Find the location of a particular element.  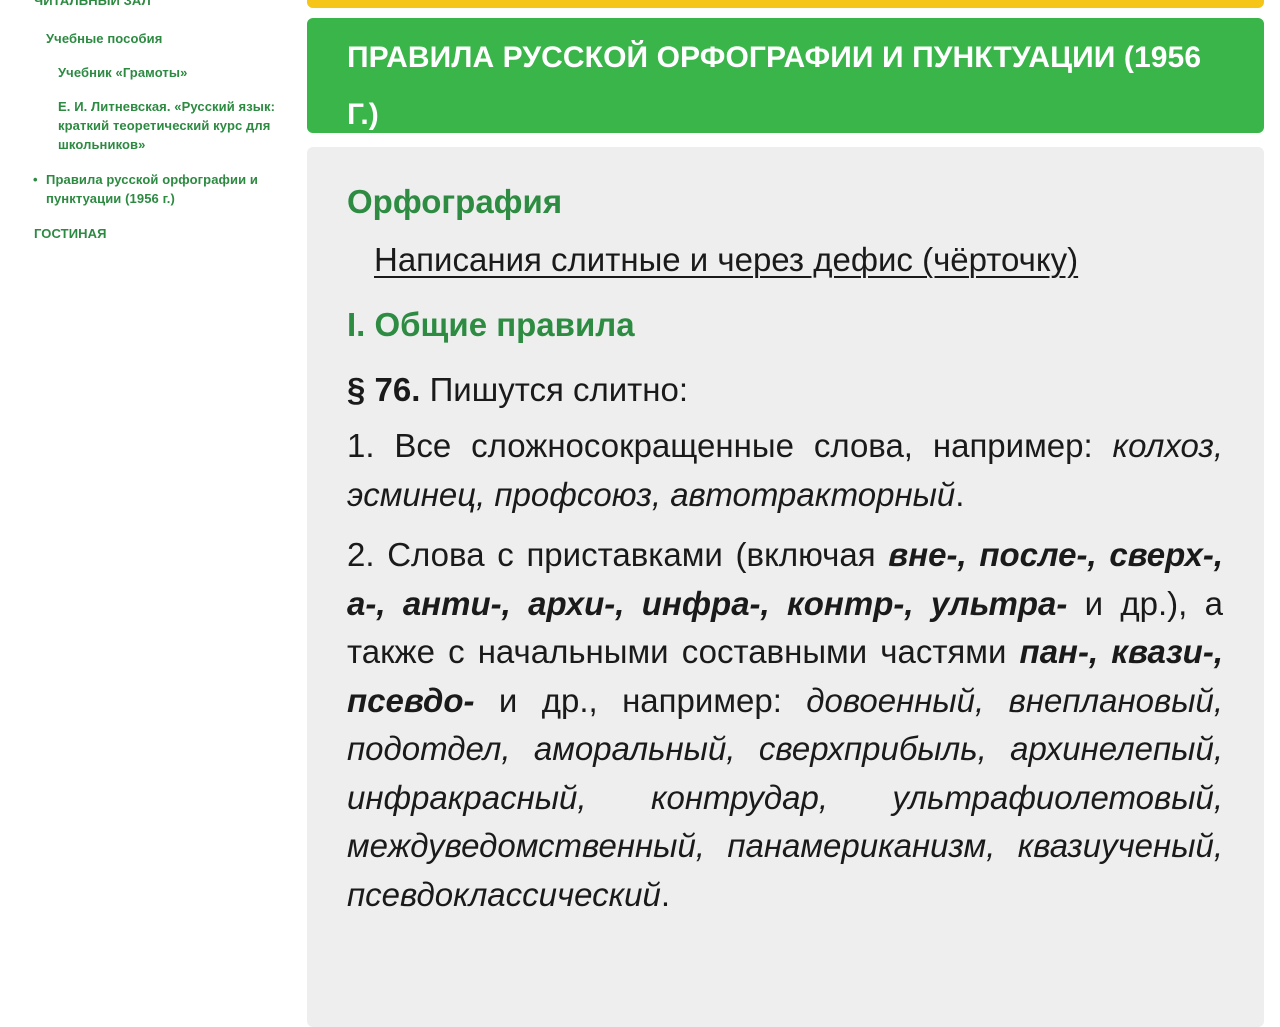

sidebar-section-reading-room: Читальный зал is located at coordinates (92, 5).